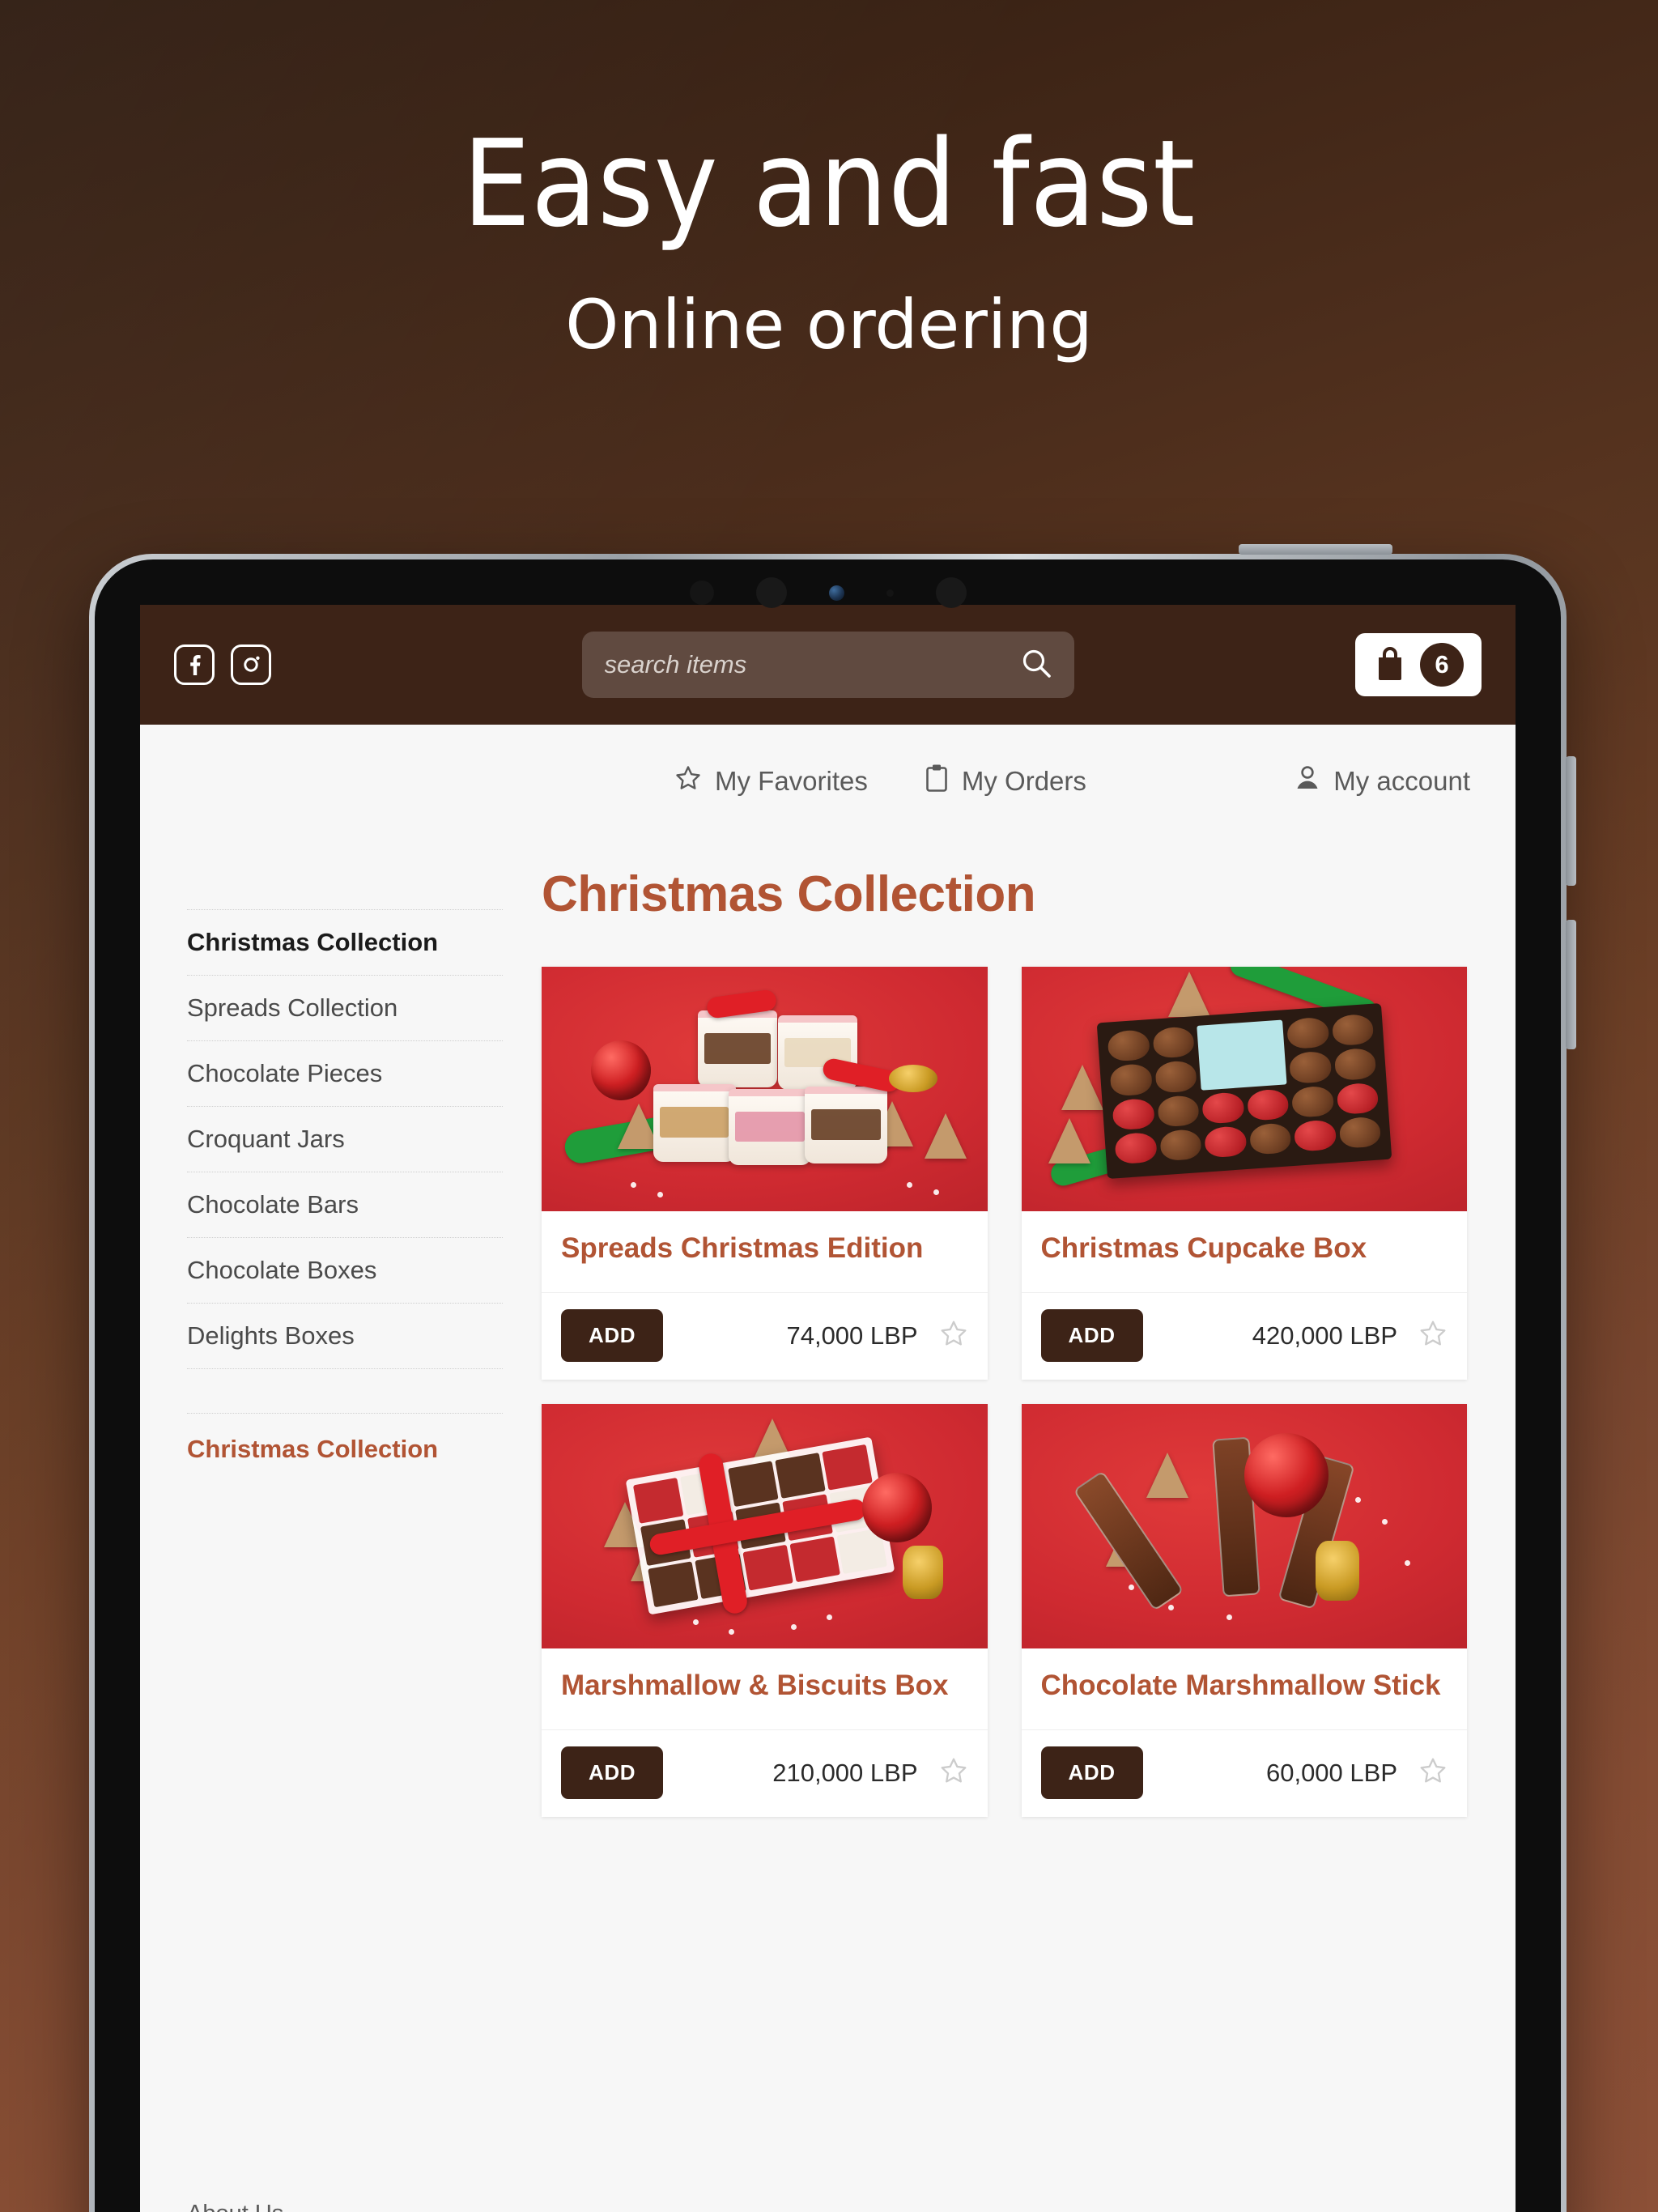  I want to click on search-area, so click(827, 665).